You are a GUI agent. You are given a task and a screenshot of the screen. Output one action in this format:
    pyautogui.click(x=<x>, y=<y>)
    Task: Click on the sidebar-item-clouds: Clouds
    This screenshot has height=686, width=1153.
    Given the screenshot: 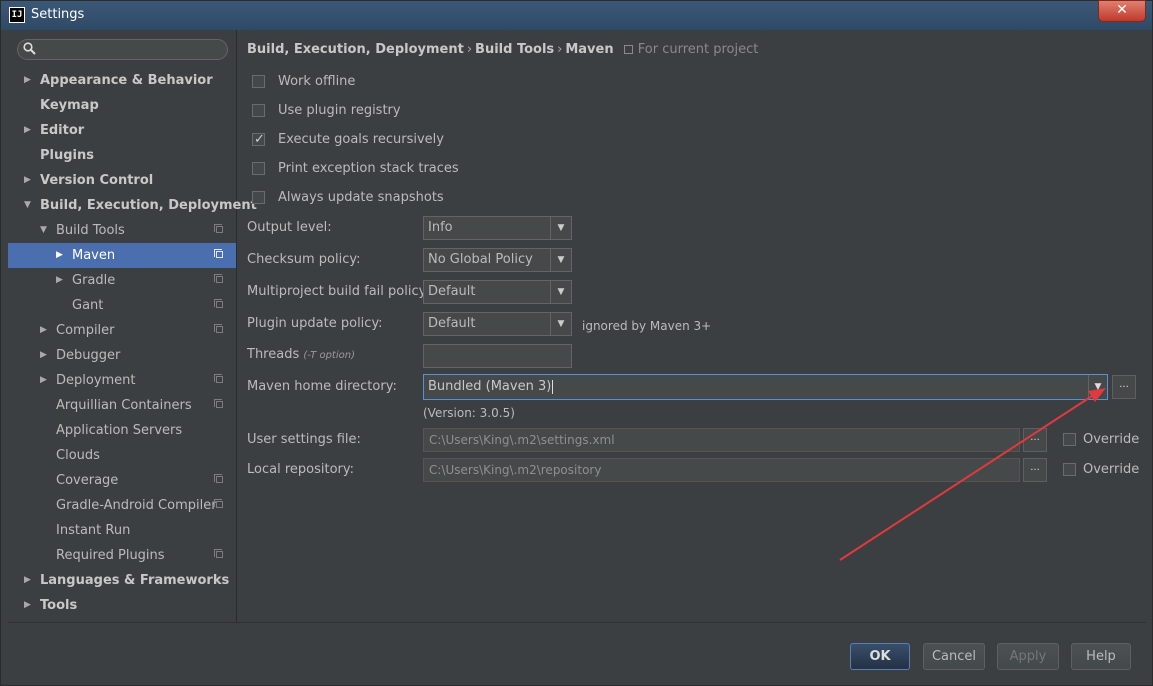 What is the action you would take?
    pyautogui.click(x=122, y=455)
    